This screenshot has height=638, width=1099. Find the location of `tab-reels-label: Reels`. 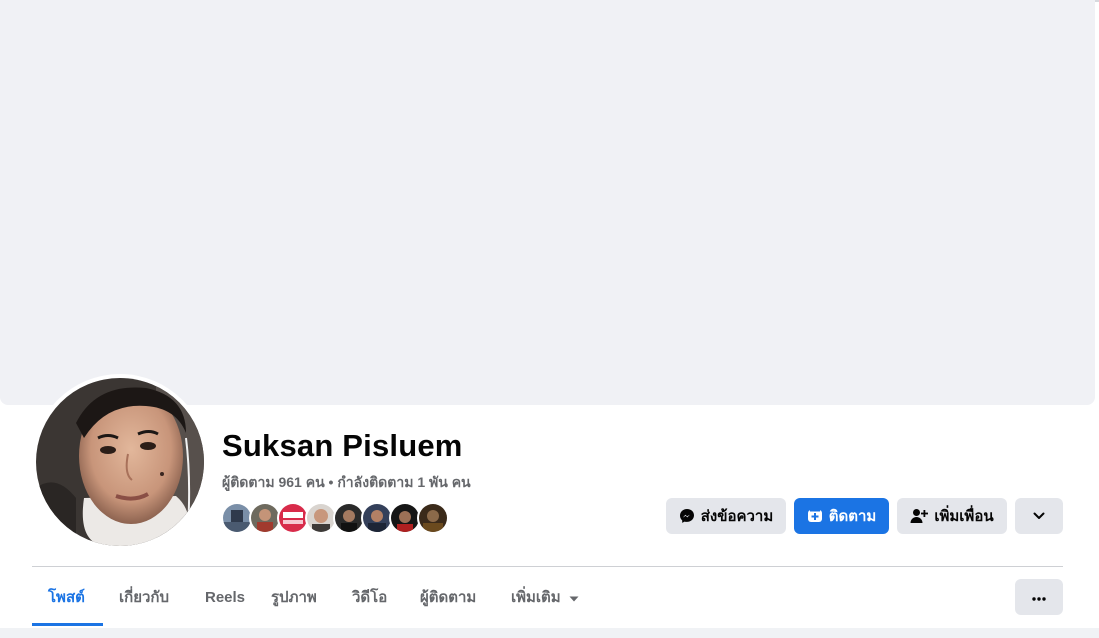

tab-reels-label: Reels is located at coordinates (225, 597).